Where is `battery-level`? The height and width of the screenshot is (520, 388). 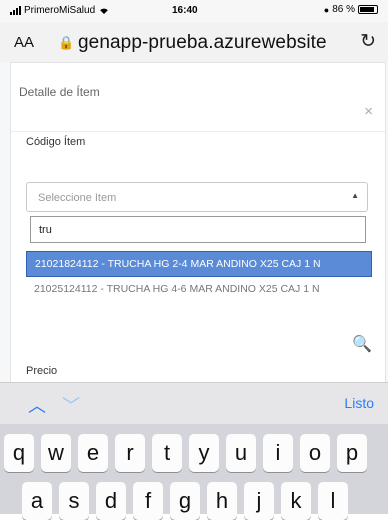 battery-level is located at coordinates (367, 9).